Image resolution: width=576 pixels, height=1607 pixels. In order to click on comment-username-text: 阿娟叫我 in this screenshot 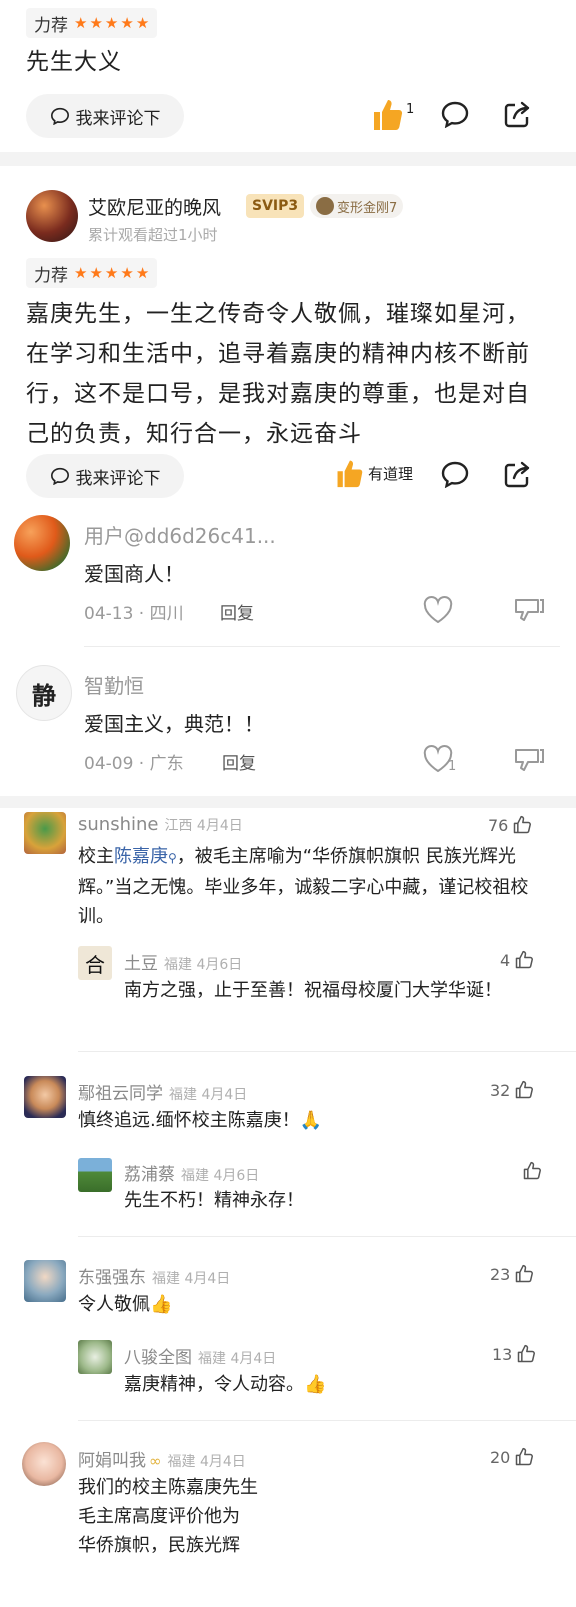, I will do `click(112, 1461)`.